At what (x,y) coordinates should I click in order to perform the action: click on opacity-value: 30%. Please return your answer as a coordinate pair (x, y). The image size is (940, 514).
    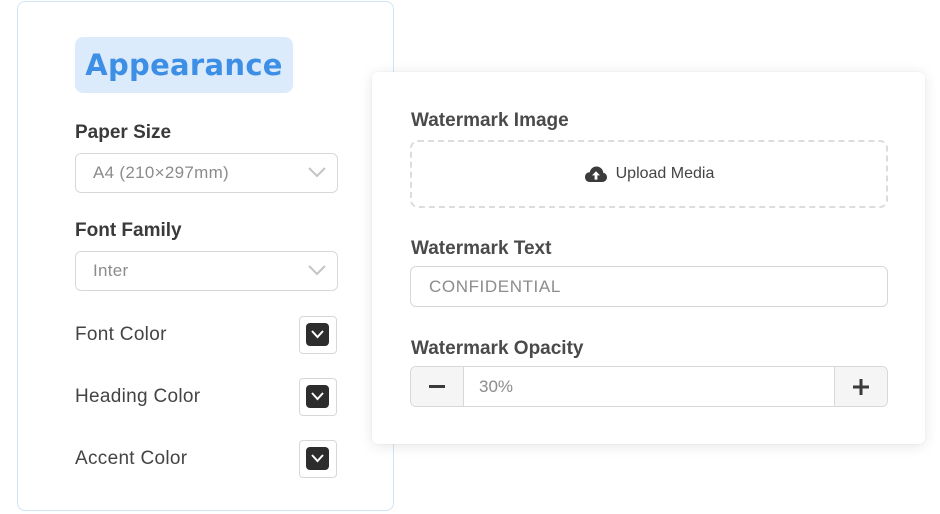
    Looking at the image, I should click on (496, 386).